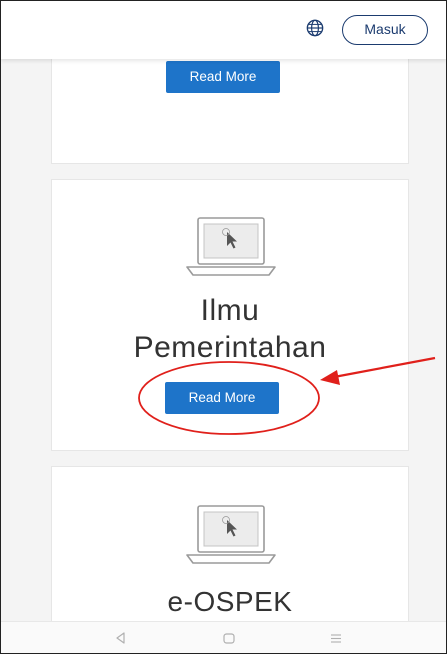 The image size is (447, 654). What do you see at coordinates (385, 30) in the screenshot?
I see `login-button: Masuk` at bounding box center [385, 30].